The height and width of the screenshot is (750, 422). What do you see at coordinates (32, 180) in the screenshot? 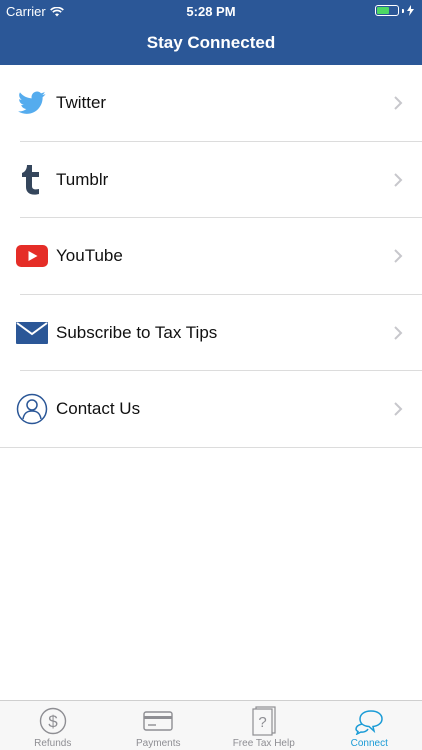
I see `tumblr-icon` at bounding box center [32, 180].